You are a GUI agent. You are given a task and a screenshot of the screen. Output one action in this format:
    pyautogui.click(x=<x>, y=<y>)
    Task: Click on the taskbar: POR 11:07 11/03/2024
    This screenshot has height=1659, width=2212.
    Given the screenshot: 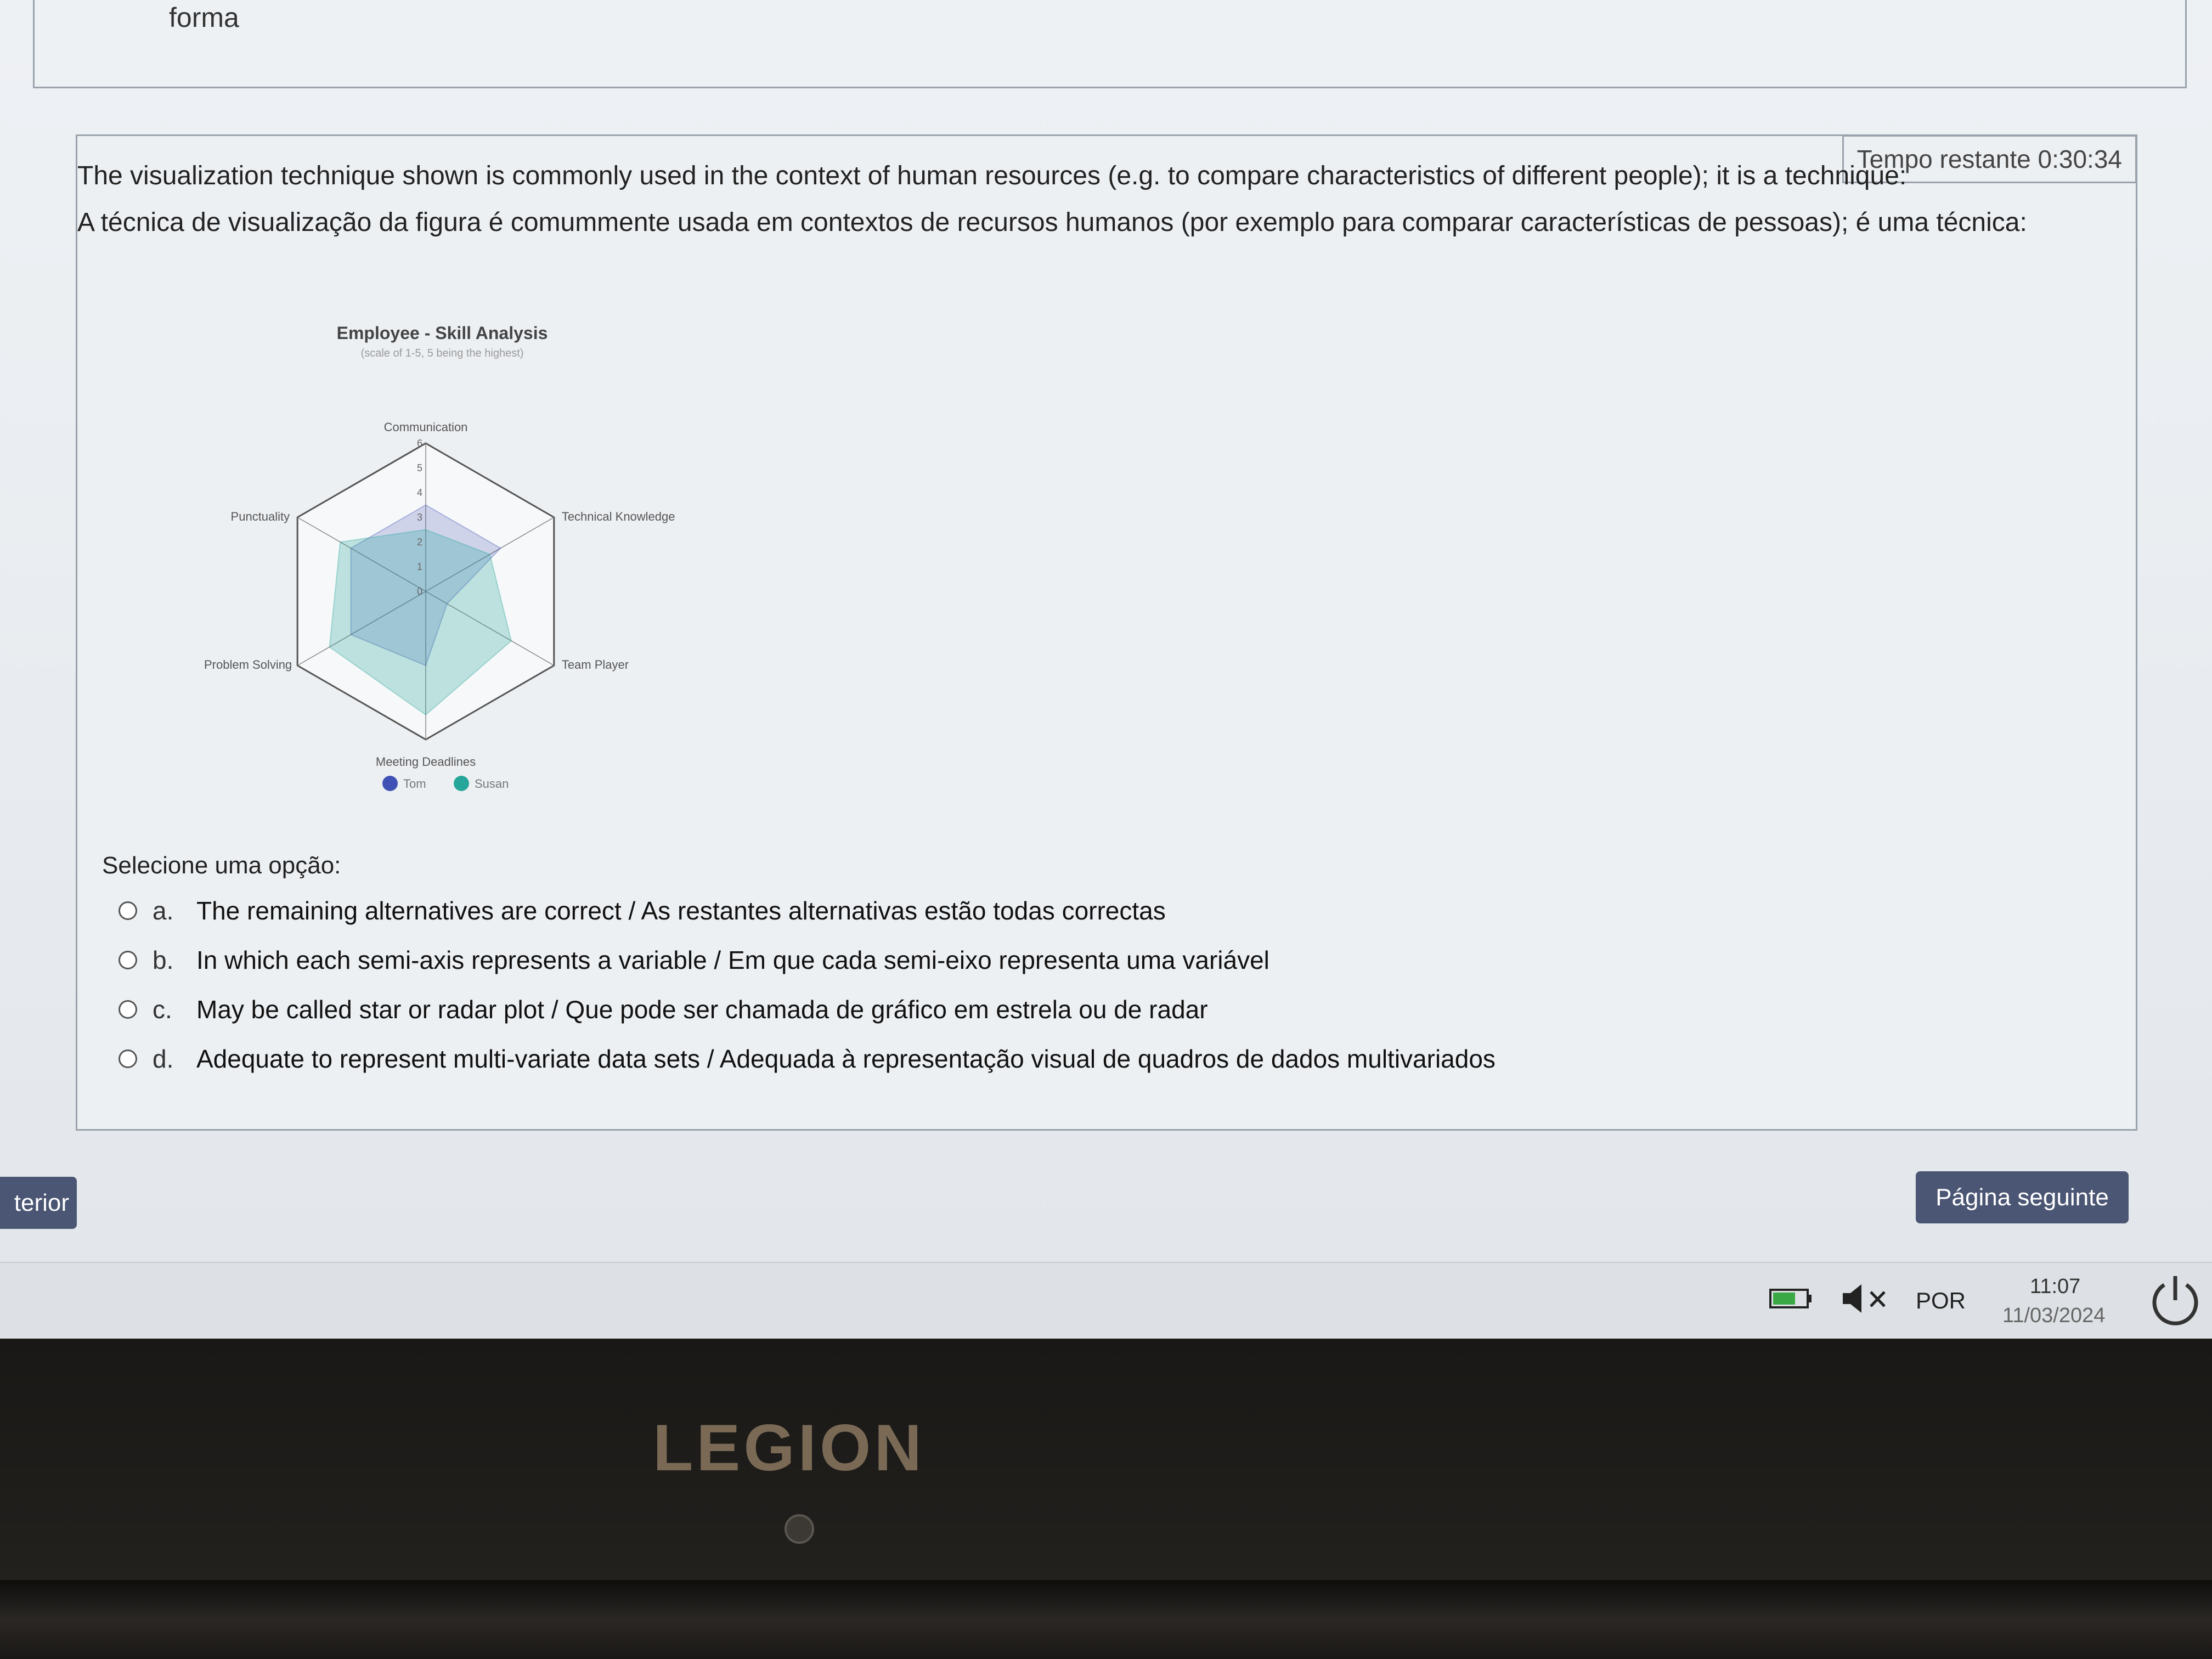 What is the action you would take?
    pyautogui.click(x=1106, y=1300)
    